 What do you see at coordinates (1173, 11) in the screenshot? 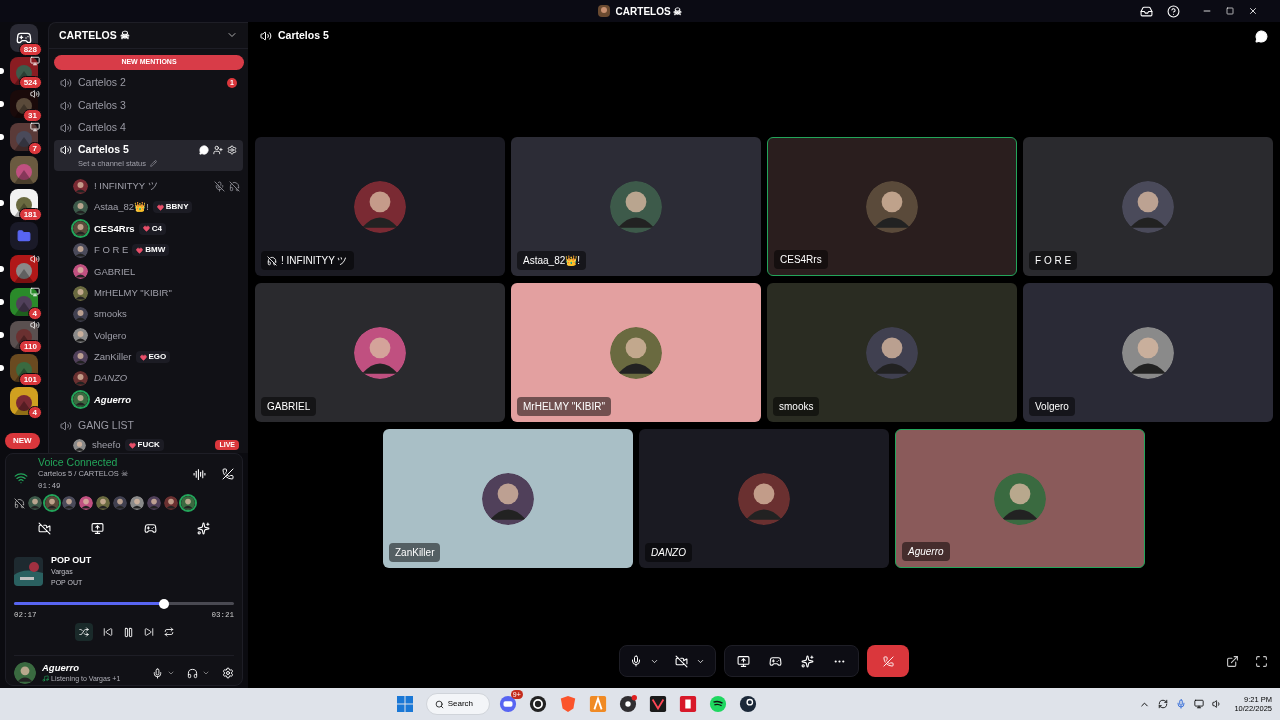
I see `help-icon` at bounding box center [1173, 11].